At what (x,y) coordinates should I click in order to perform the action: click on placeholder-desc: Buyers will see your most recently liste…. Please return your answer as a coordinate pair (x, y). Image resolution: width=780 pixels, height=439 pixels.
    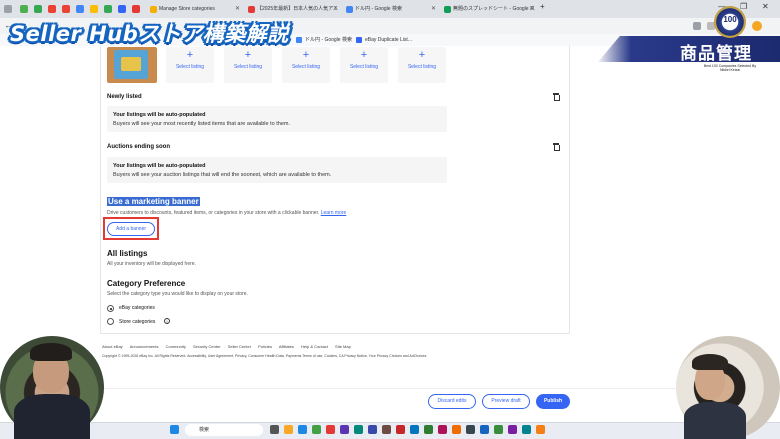
    Looking at the image, I should click on (201, 124).